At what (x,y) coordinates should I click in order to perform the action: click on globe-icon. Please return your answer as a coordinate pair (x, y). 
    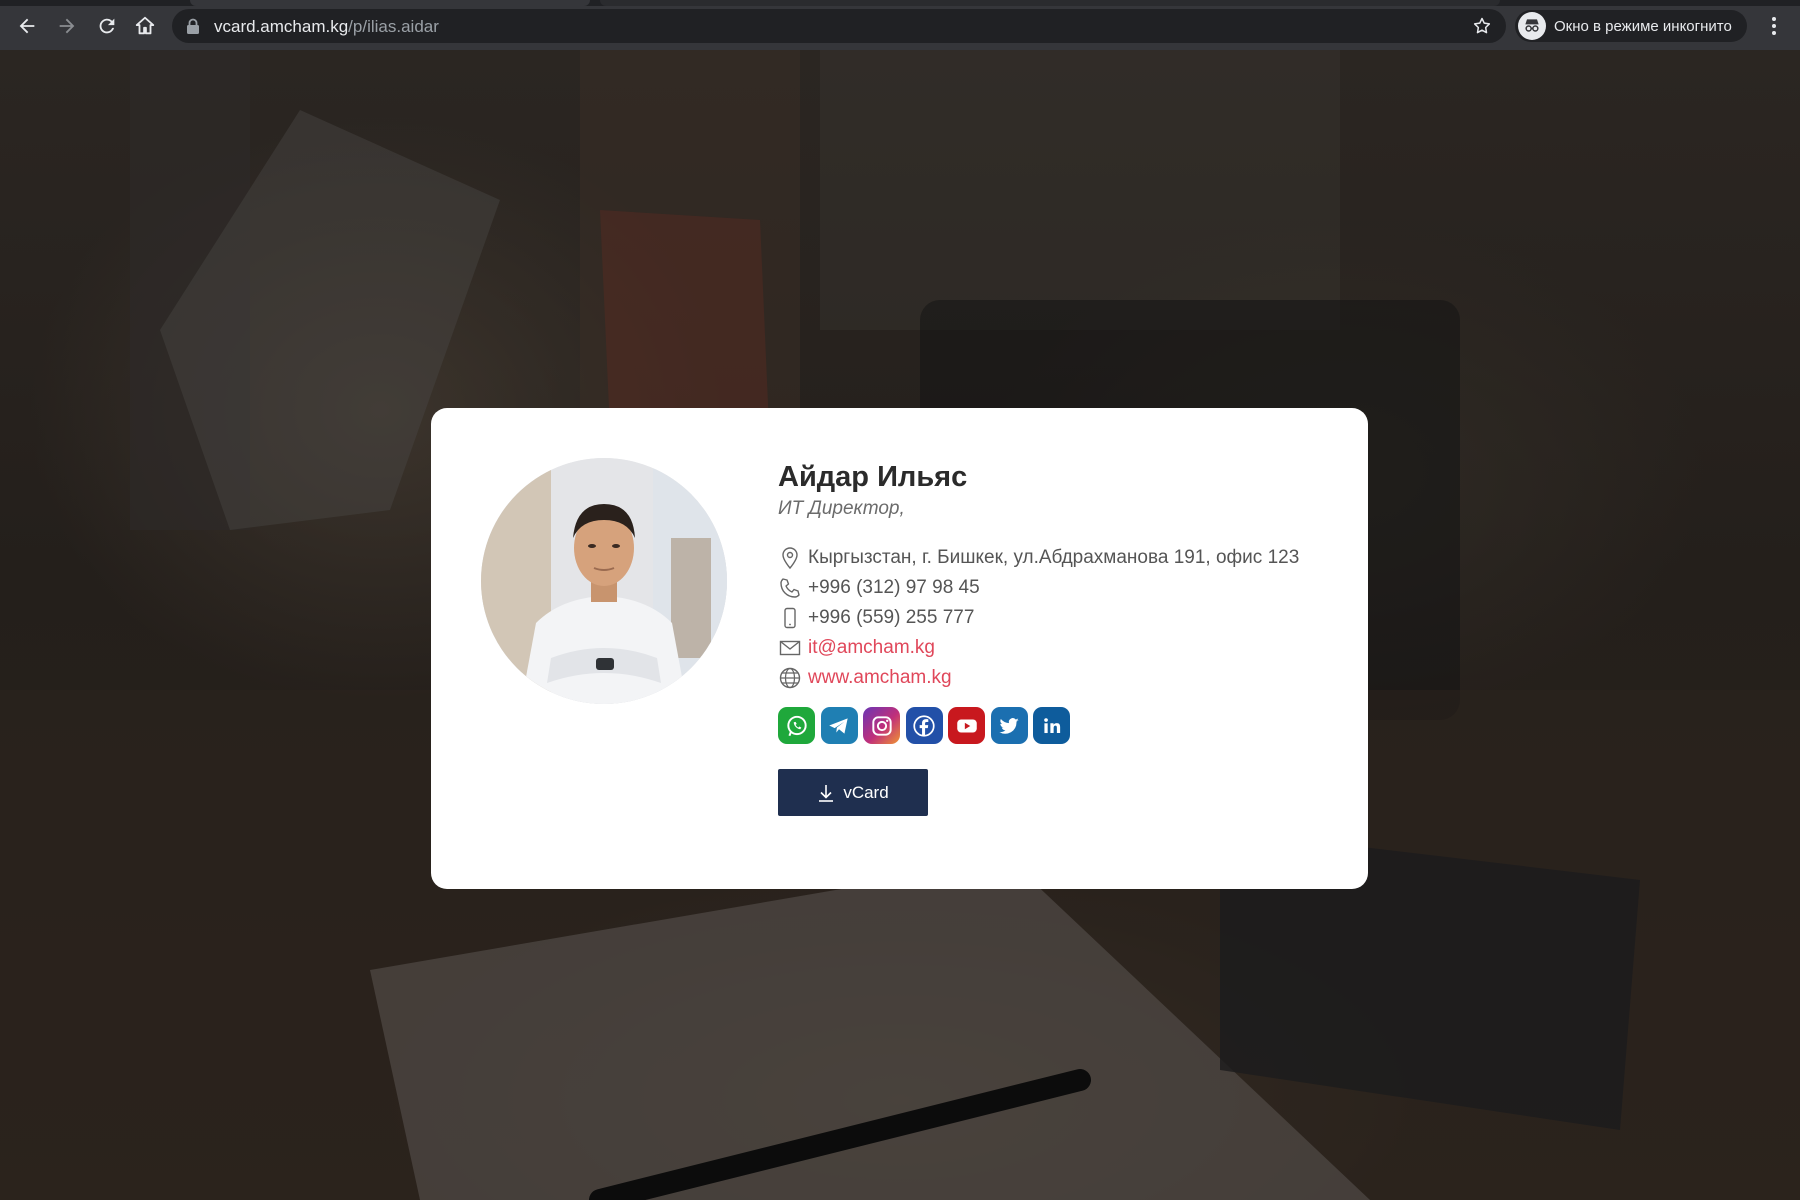
    Looking at the image, I should click on (790, 678).